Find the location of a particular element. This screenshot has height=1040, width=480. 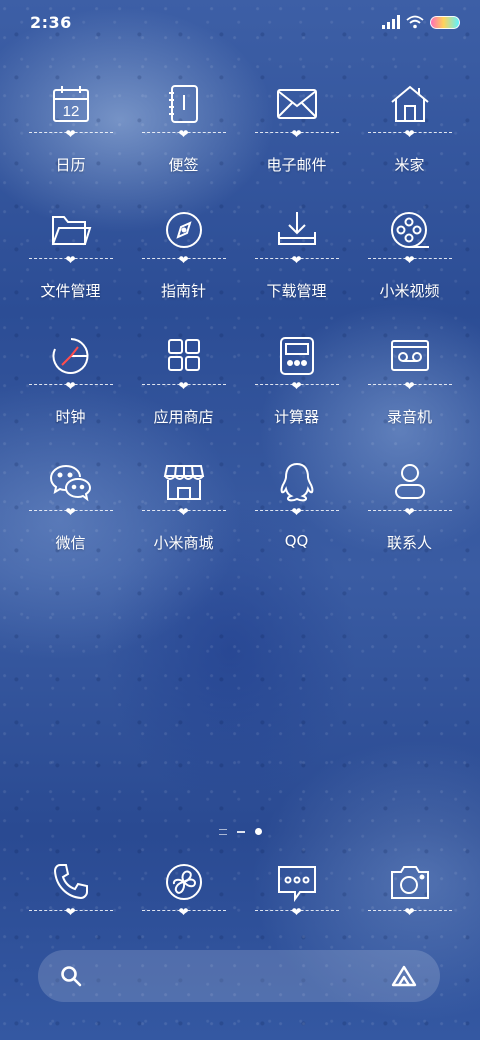

search-bar is located at coordinates (239, 976).